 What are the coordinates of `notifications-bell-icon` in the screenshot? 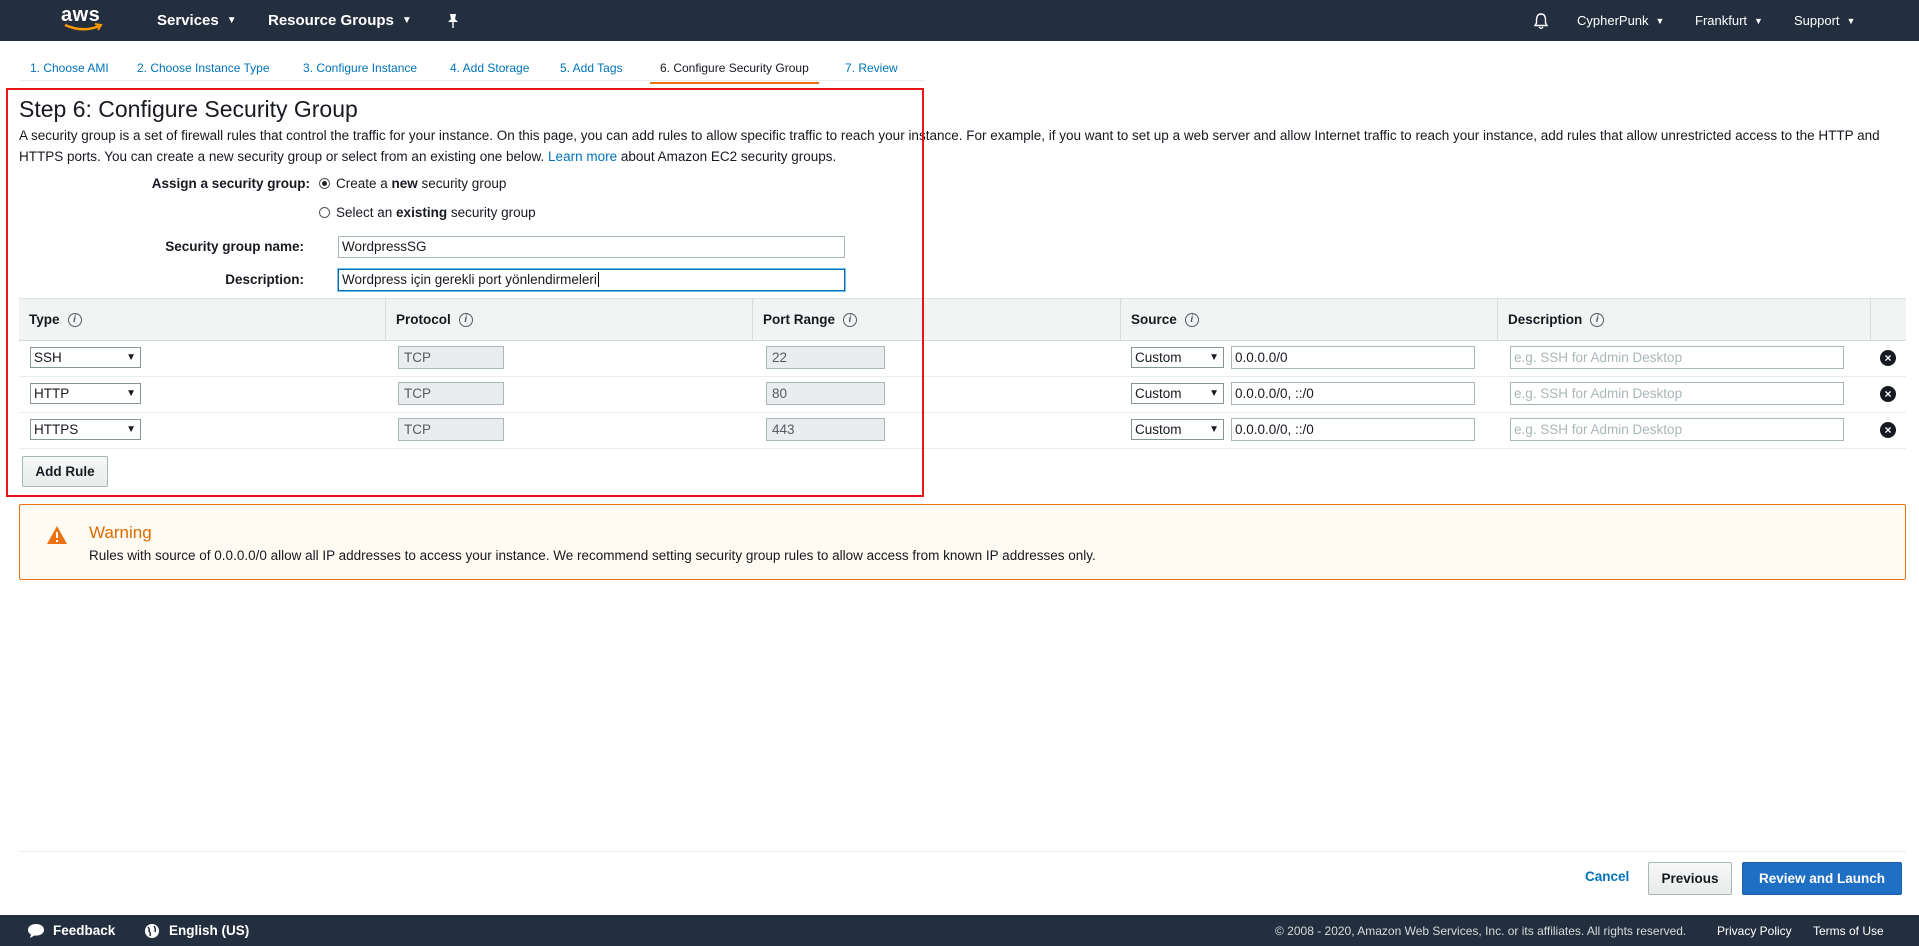 It's located at (1541, 20).